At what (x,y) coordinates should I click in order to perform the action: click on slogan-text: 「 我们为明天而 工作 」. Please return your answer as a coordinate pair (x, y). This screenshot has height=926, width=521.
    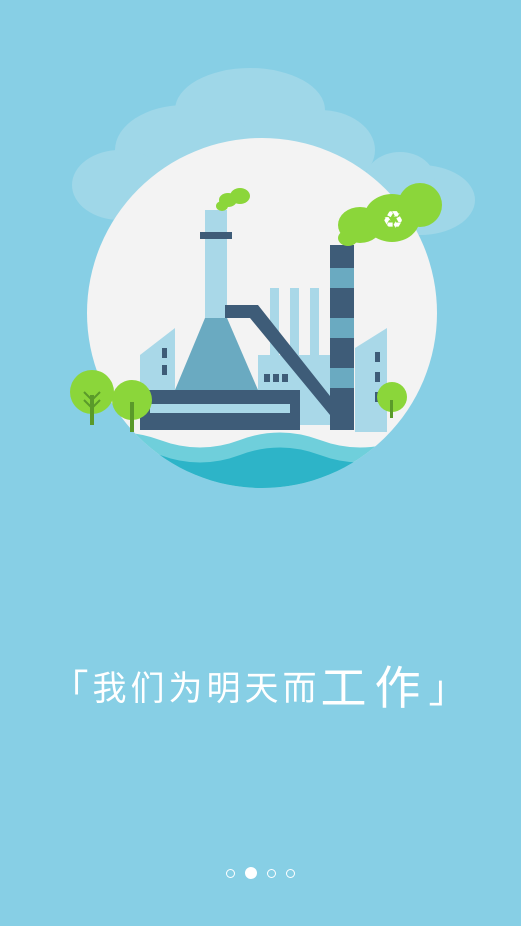
    Looking at the image, I should click on (260, 685).